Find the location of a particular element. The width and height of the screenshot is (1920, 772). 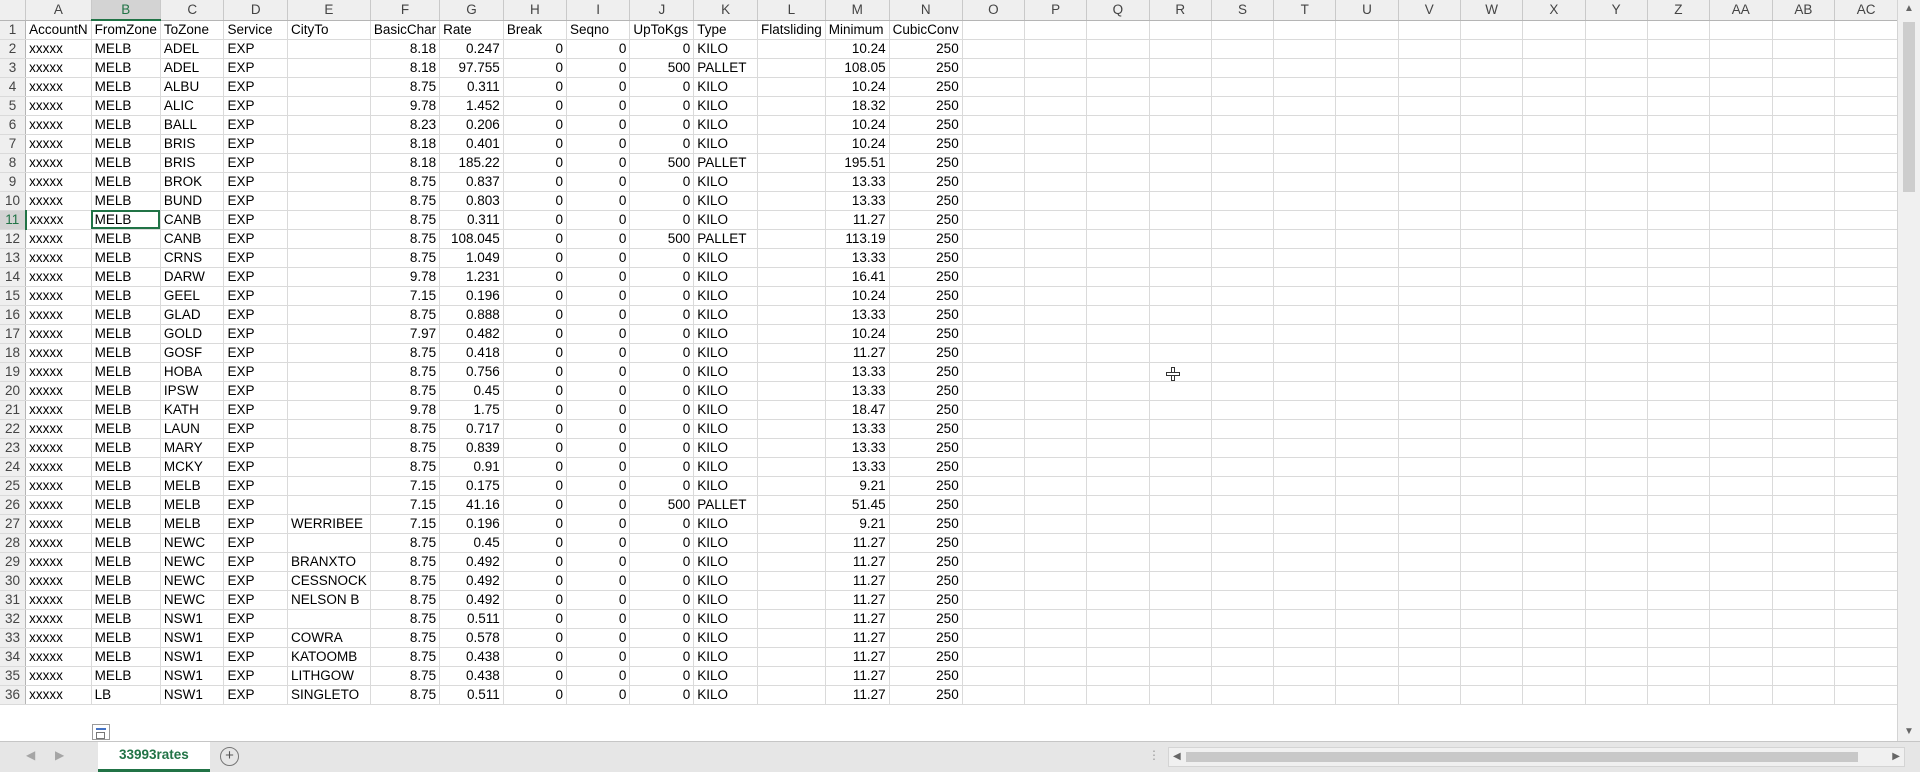

cell-o1 is located at coordinates (994, 30).